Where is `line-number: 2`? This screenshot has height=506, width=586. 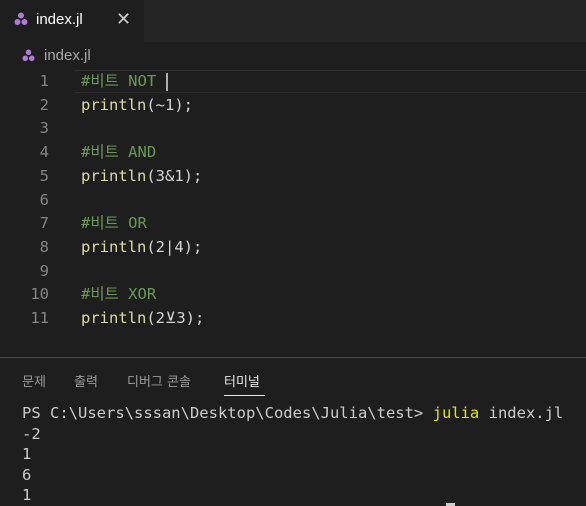 line-number: 2 is located at coordinates (44, 104).